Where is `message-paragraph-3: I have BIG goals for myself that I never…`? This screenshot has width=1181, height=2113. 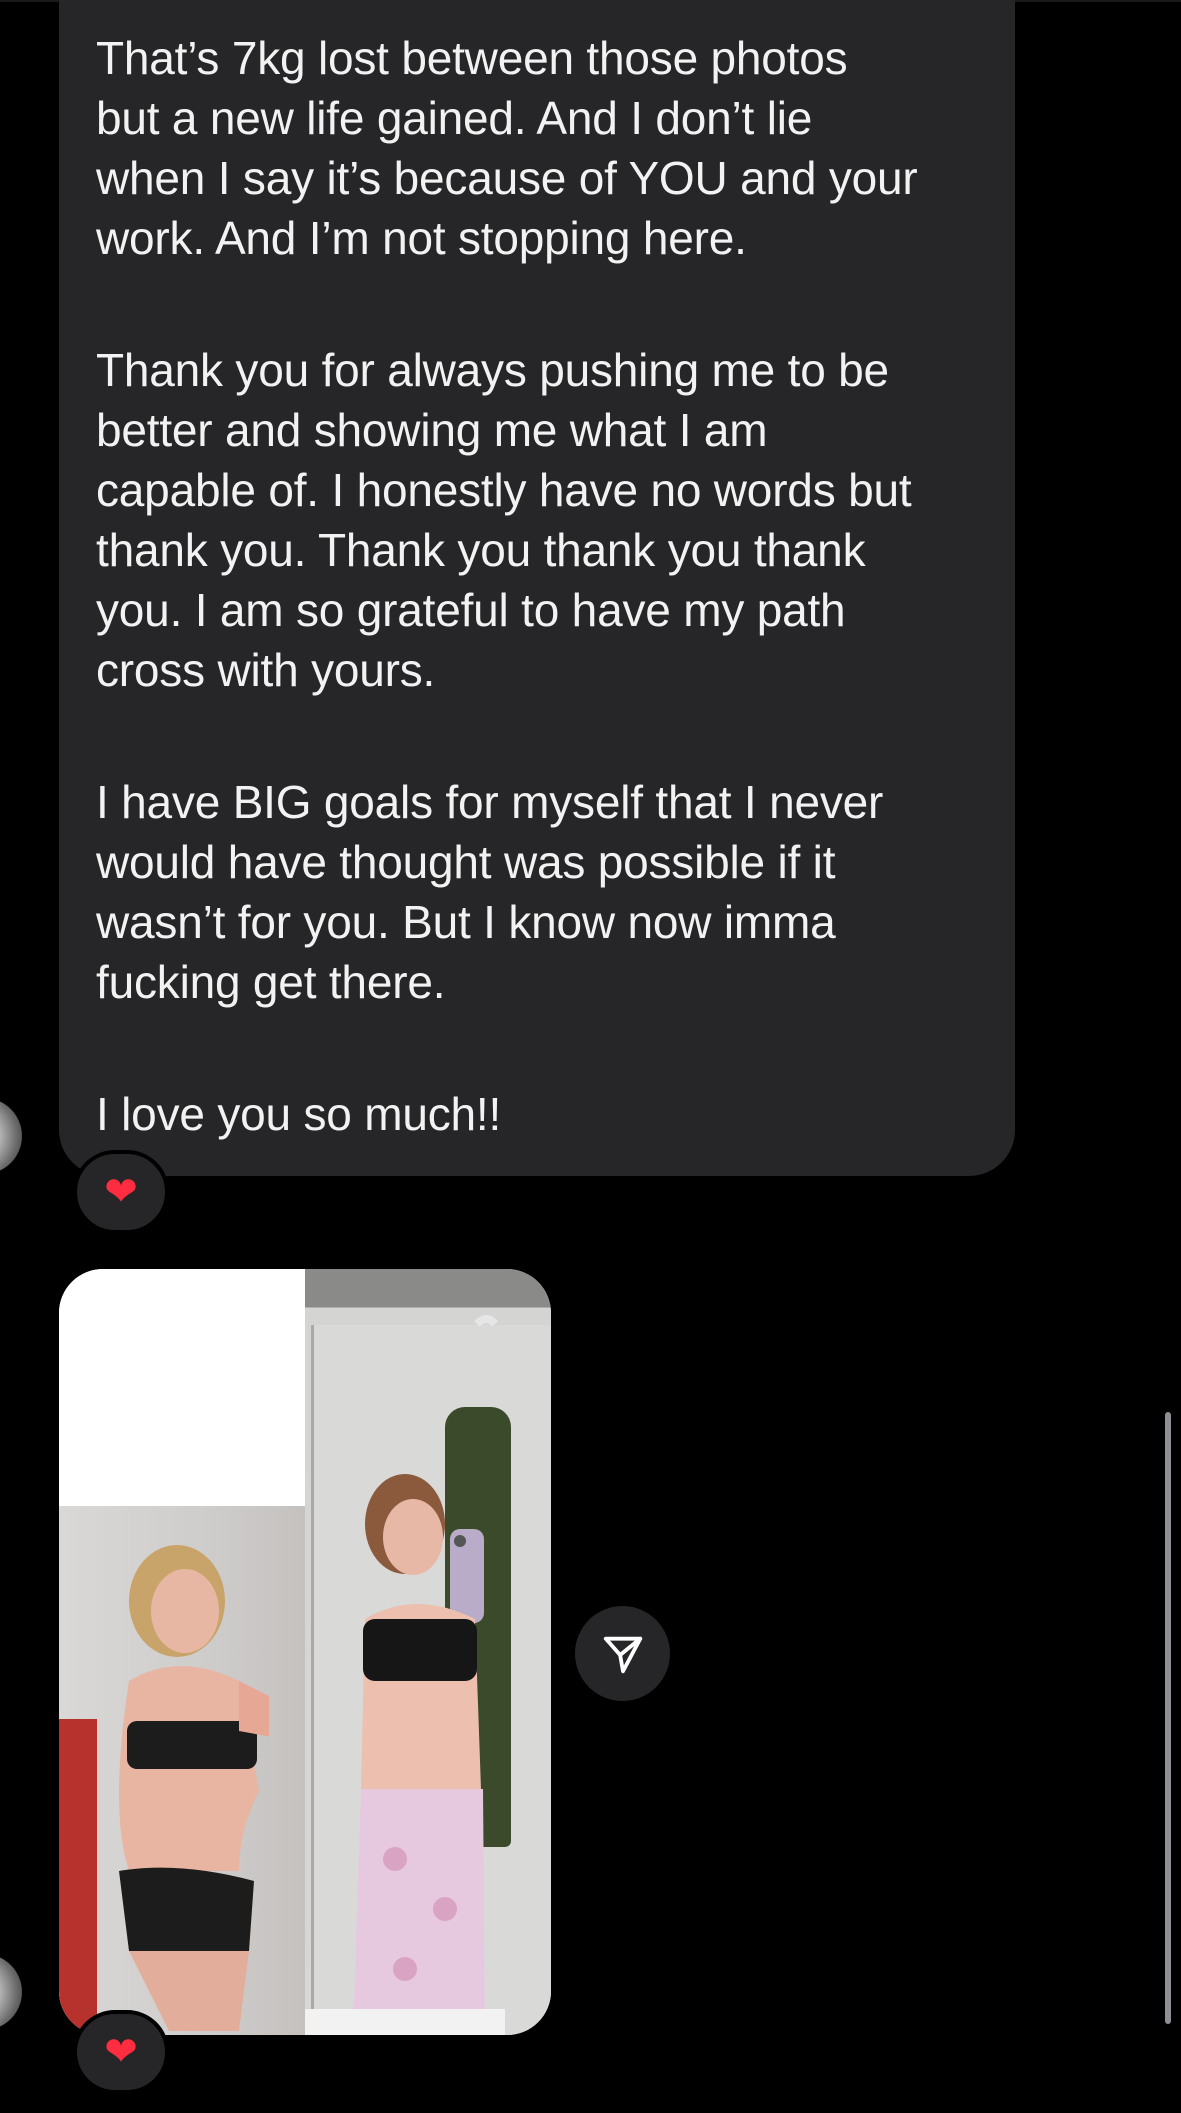 message-paragraph-3: I have BIG goals for myself that I never… is located at coordinates (490, 892).